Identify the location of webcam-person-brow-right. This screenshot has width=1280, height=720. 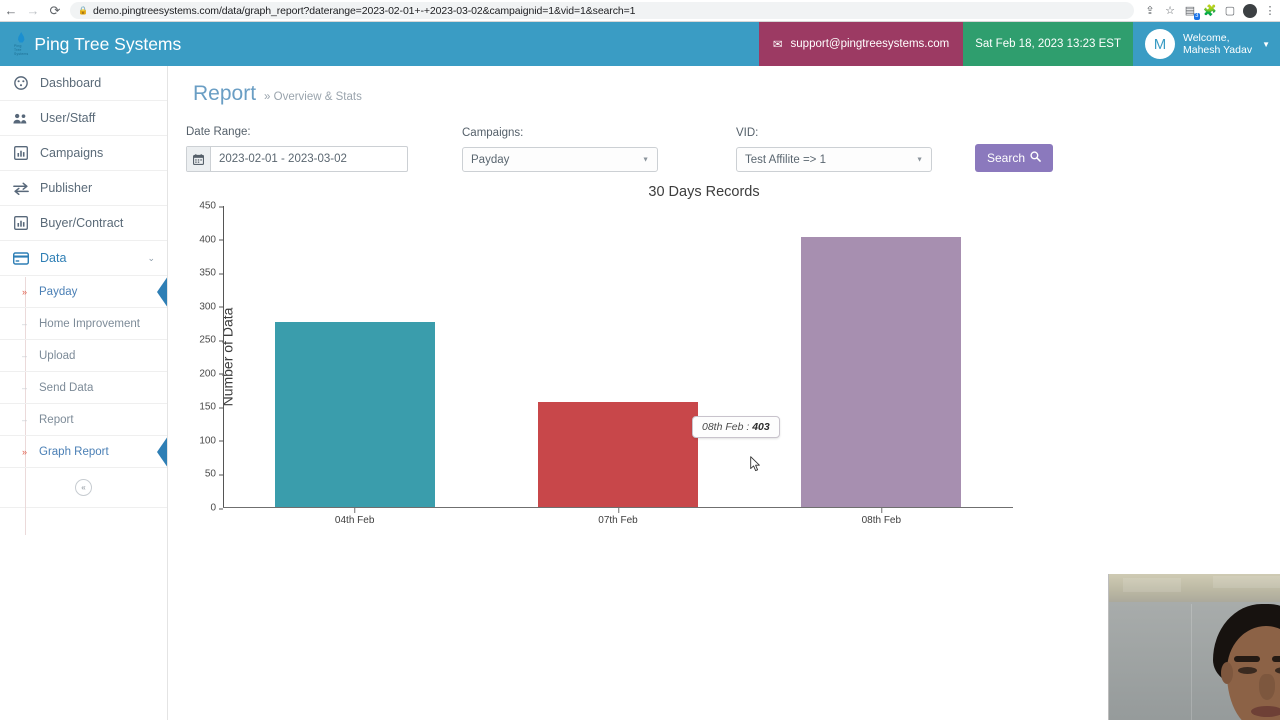
(1276, 659).